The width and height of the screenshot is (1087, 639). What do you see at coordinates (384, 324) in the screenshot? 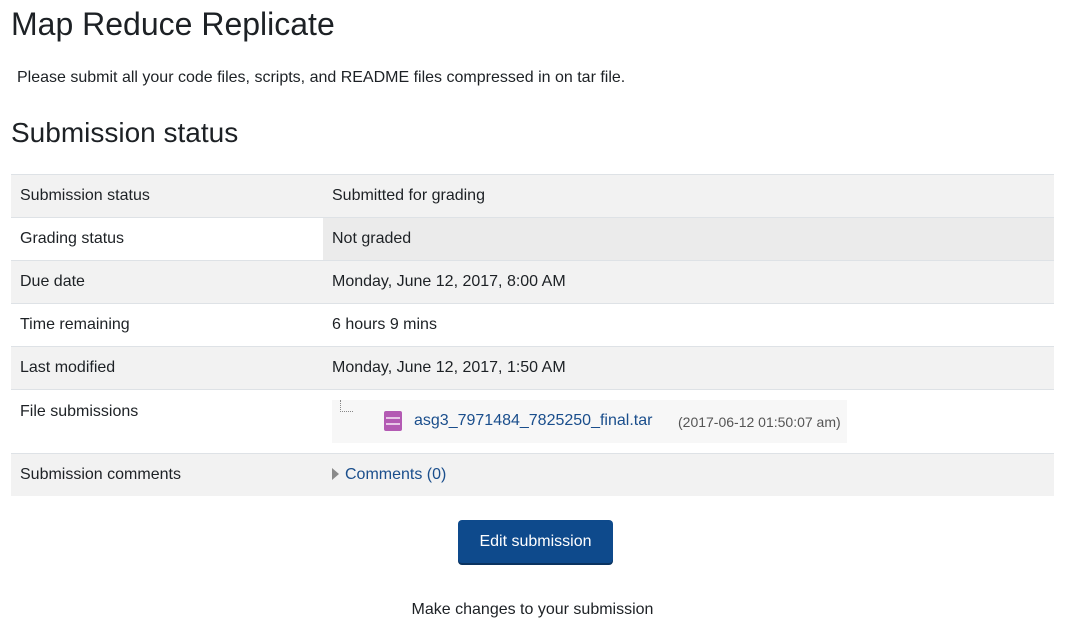
I see `time-remaining-value: 6 hours 9 mins` at bounding box center [384, 324].